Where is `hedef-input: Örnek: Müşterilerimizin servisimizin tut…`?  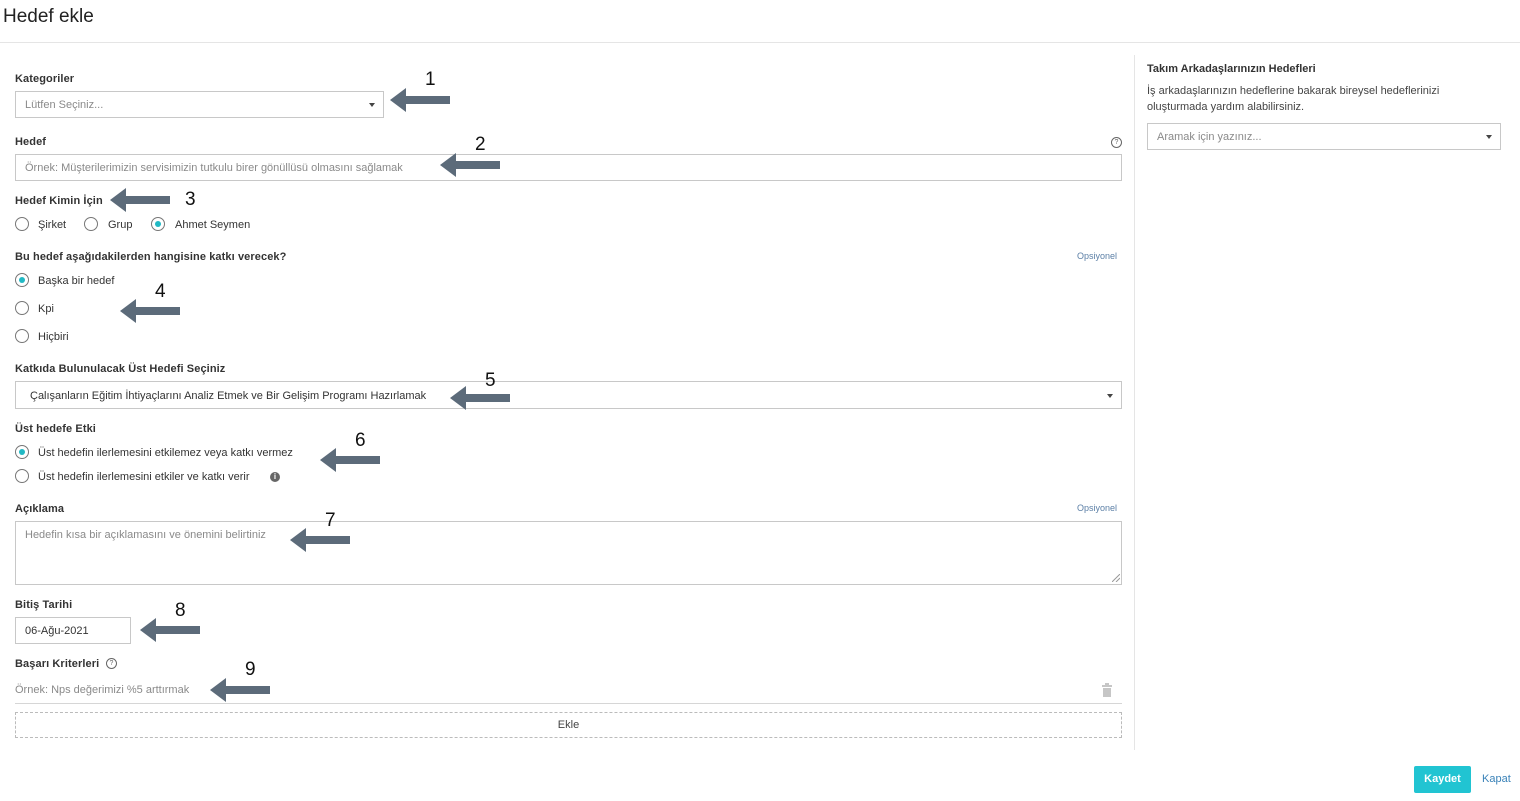 hedef-input: Örnek: Müşterilerimizin servisimizin tut… is located at coordinates (568, 167).